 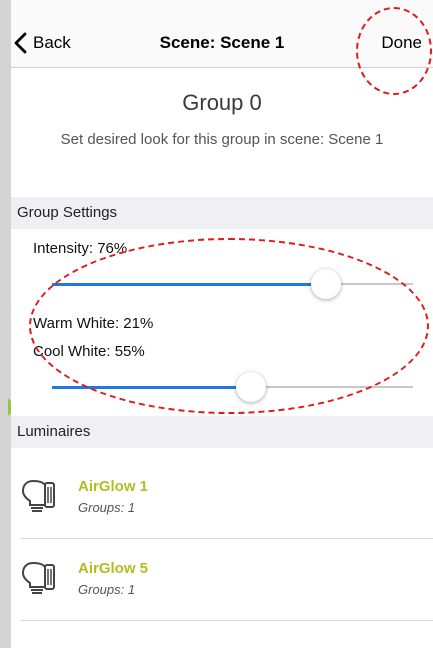 I want to click on navigation-bar: Back Scene: Scene 1 Done, so click(x=222, y=34).